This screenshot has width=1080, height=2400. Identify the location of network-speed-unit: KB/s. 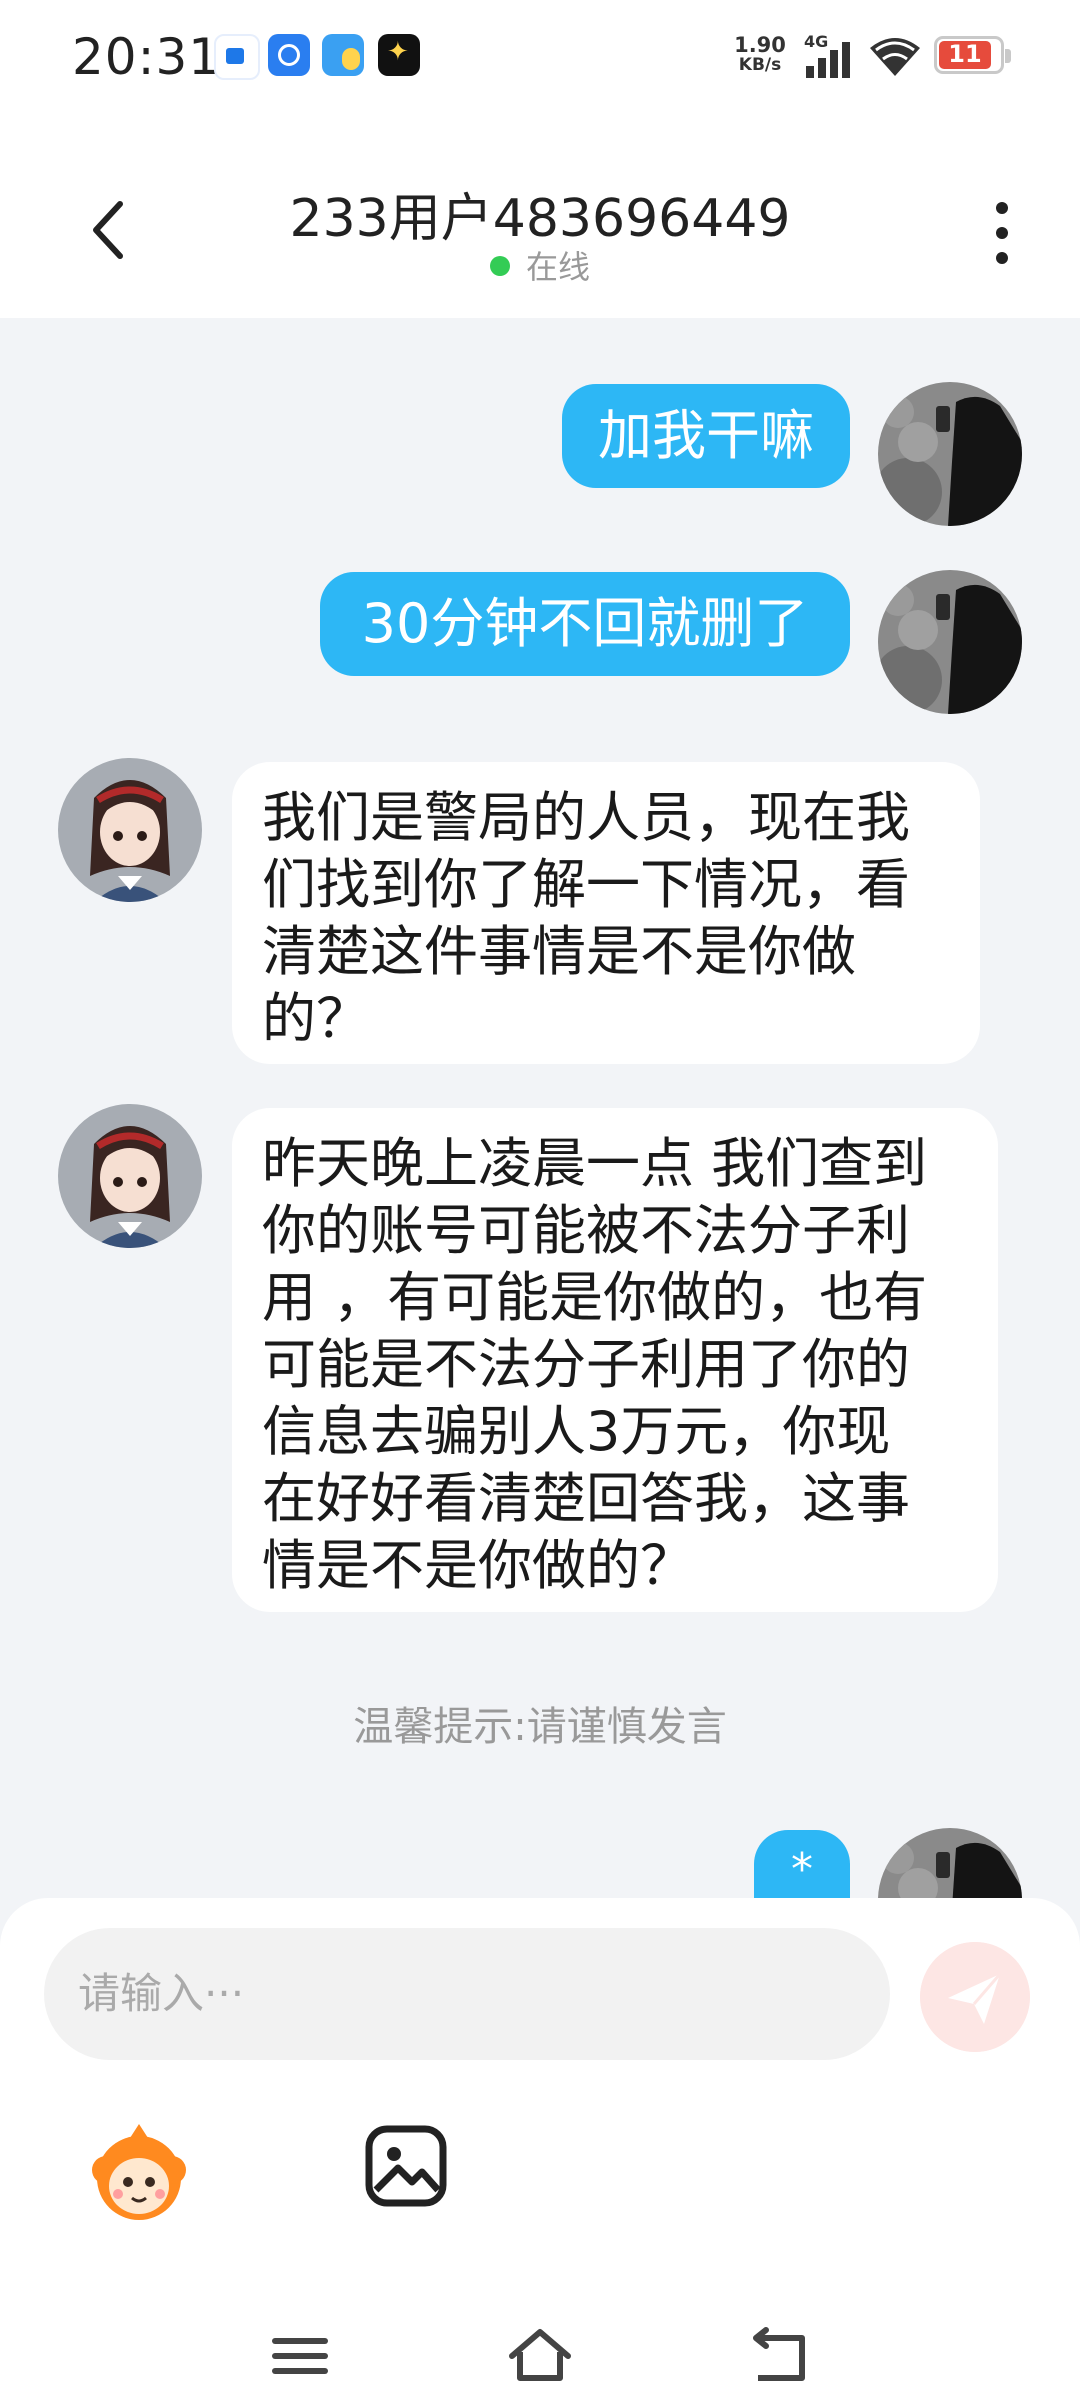
(760, 65).